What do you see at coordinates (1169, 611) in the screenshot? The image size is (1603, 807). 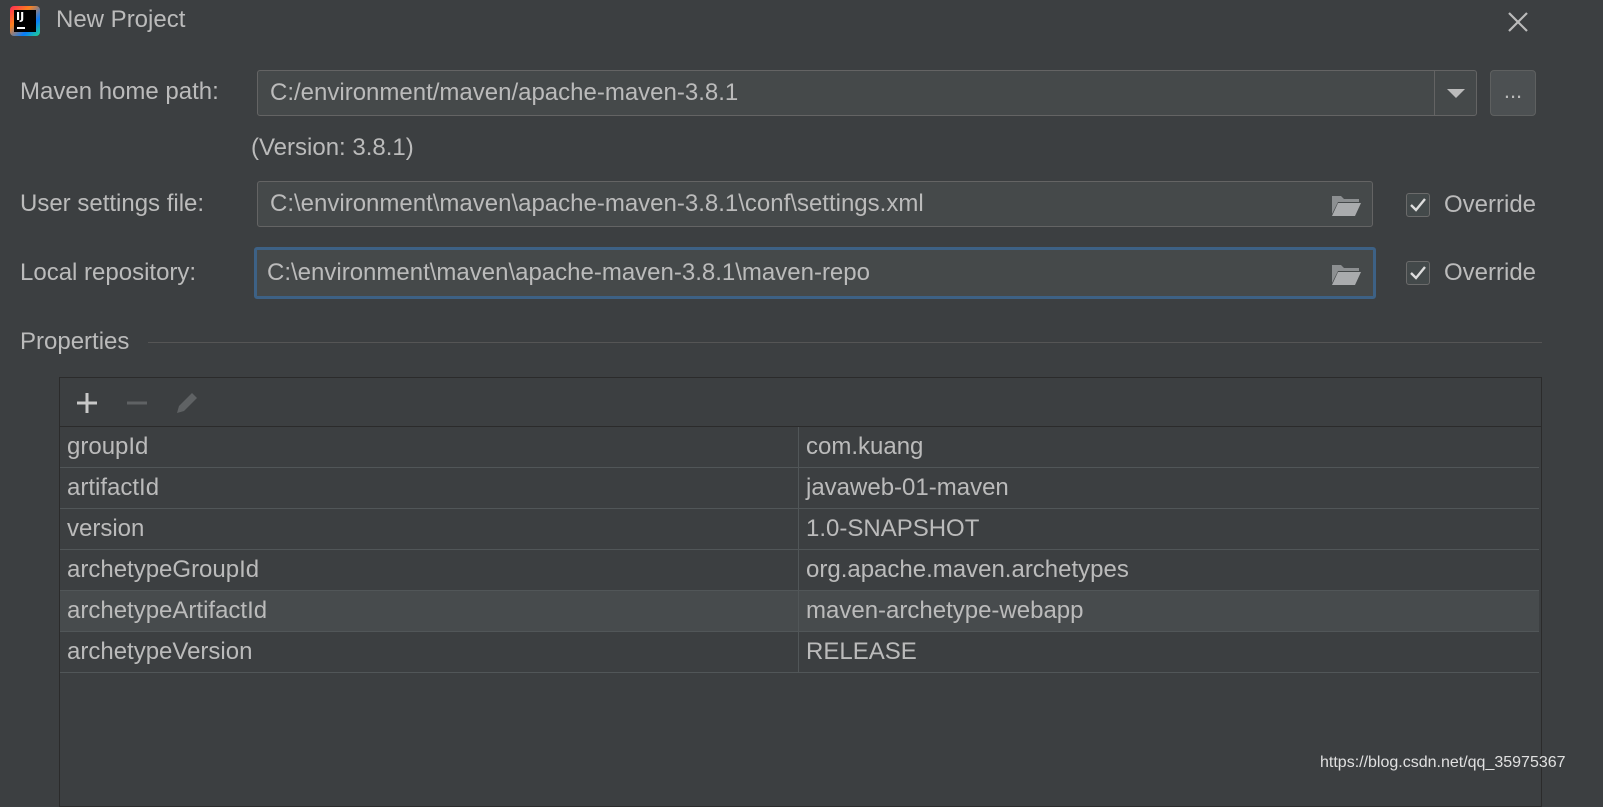 I see `property-value: maven-archetype-webapp` at bounding box center [1169, 611].